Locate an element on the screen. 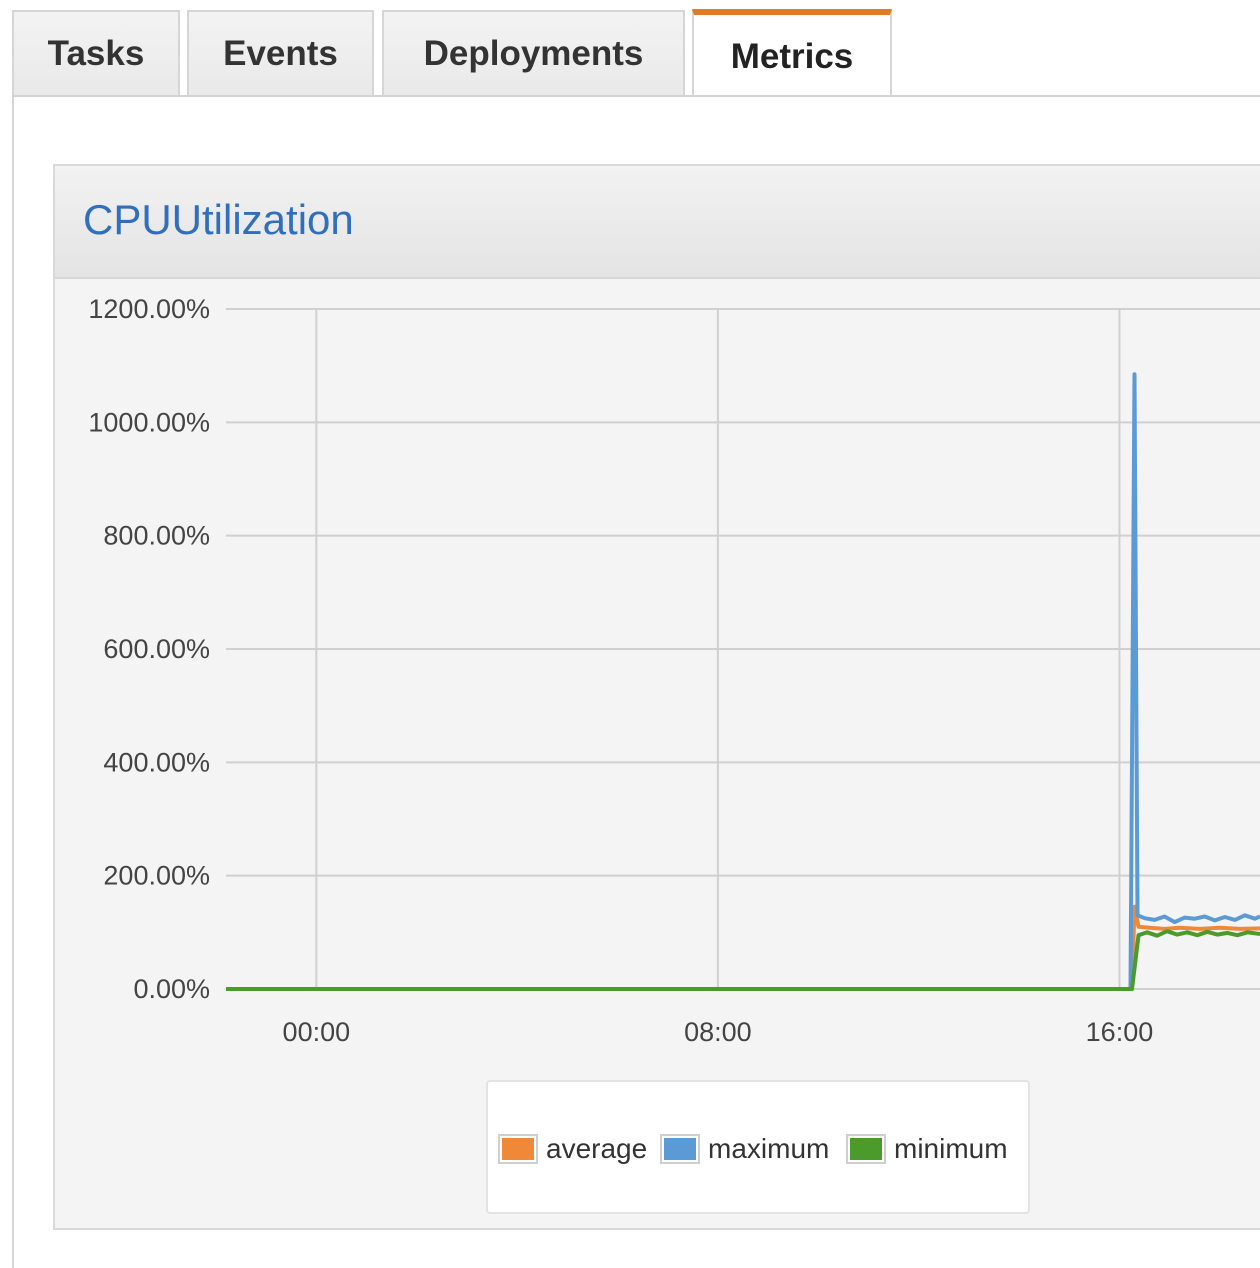 This screenshot has height=1268, width=1260. x-tick-label: 08:00 is located at coordinates (718, 1032).